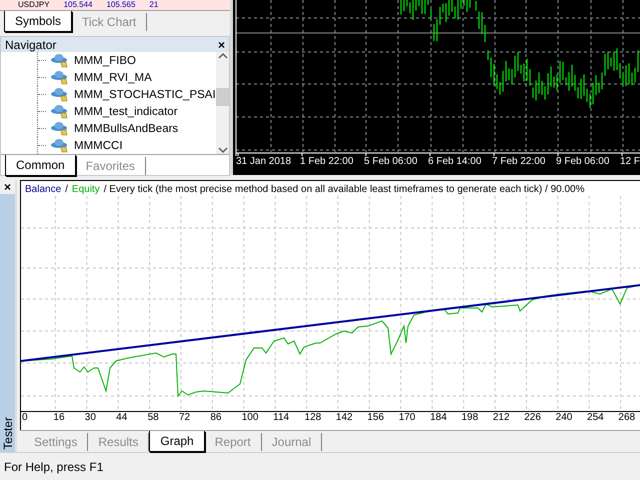  What do you see at coordinates (345, 418) in the screenshot?
I see `axis-label: 142` at bounding box center [345, 418].